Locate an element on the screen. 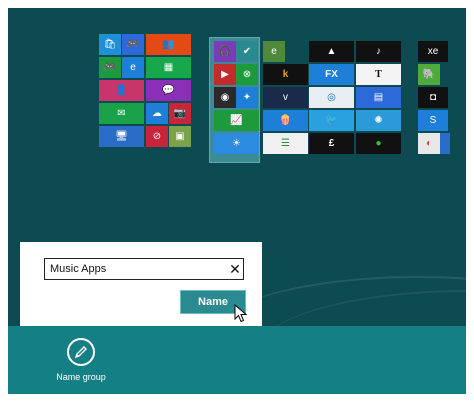 Image resolution: width=474 pixels, height=408 pixels. xbox-games-tile: 🎮 is located at coordinates (133, 44).